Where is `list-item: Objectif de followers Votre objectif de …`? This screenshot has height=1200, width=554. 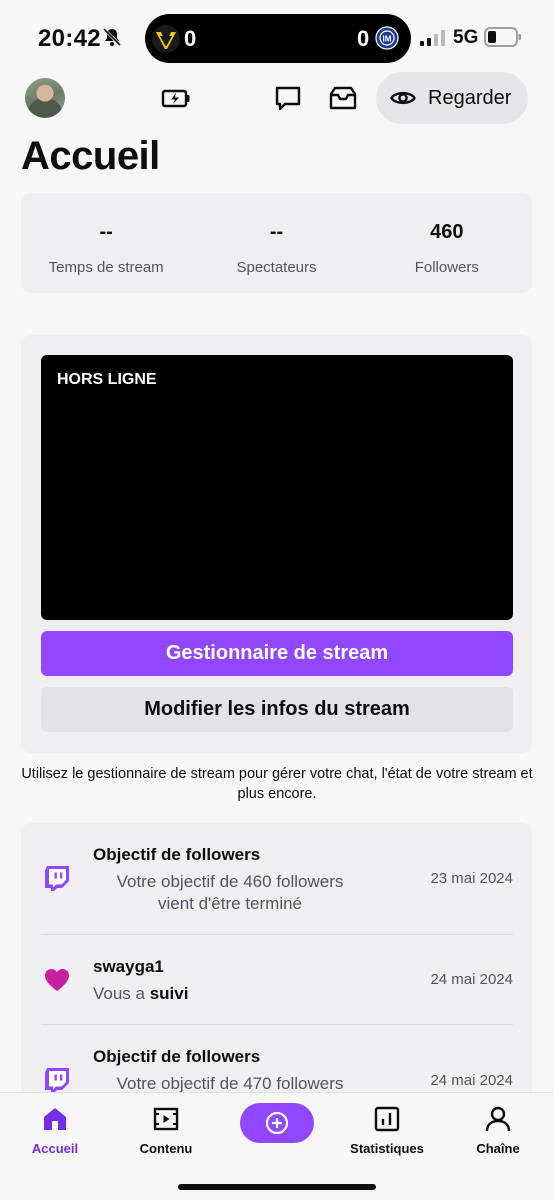
list-item: Objectif de followers Votre objectif de … is located at coordinates (277, 890).